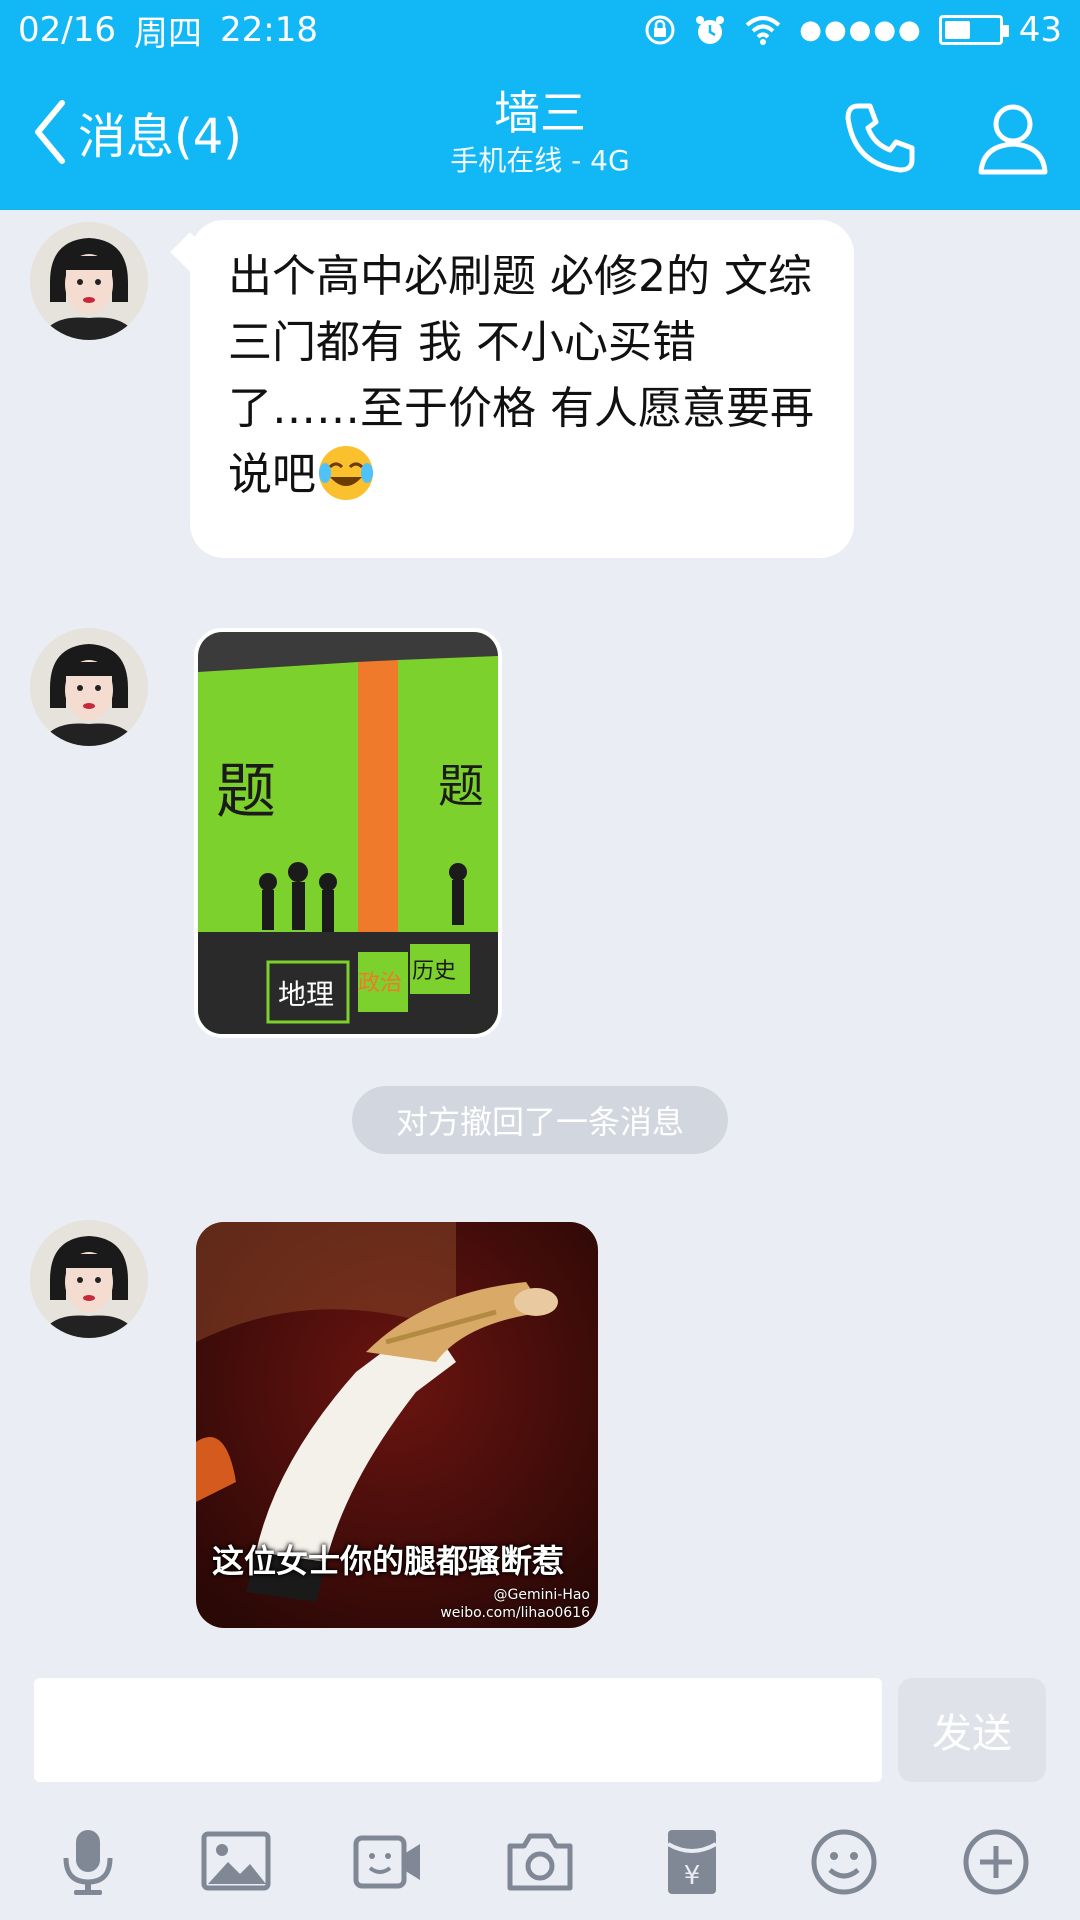 Image resolution: width=1080 pixels, height=1920 pixels. What do you see at coordinates (515, 1604) in the screenshot?
I see `watermark: @Gemini-Hao weibo.com/lihao0616` at bounding box center [515, 1604].